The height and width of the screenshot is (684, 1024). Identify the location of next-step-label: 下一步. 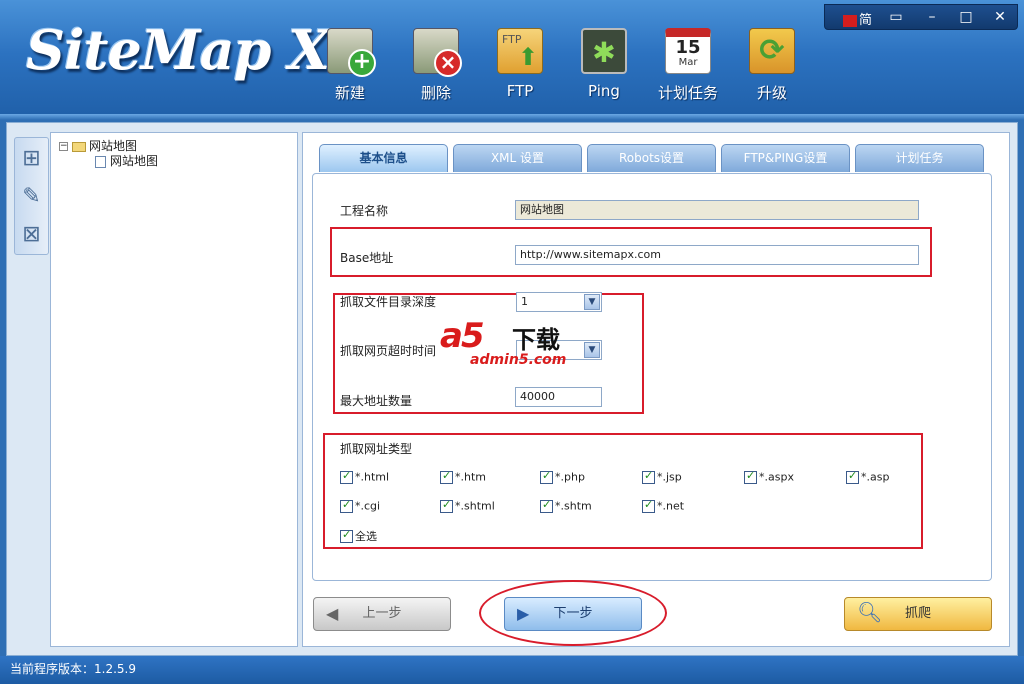
(573, 613).